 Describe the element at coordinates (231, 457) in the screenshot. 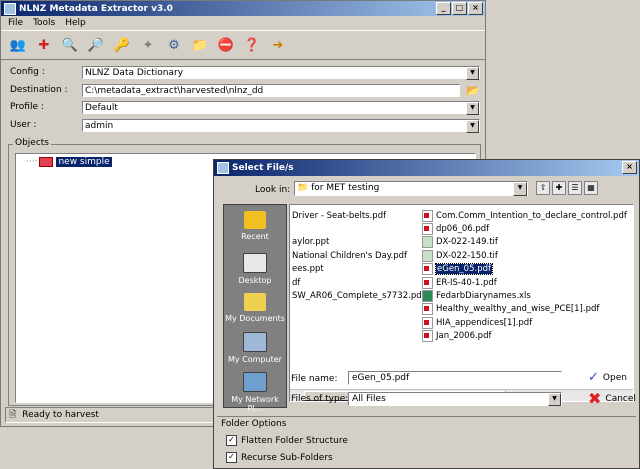

I see `recurse-checkbox: ✓` at that location.